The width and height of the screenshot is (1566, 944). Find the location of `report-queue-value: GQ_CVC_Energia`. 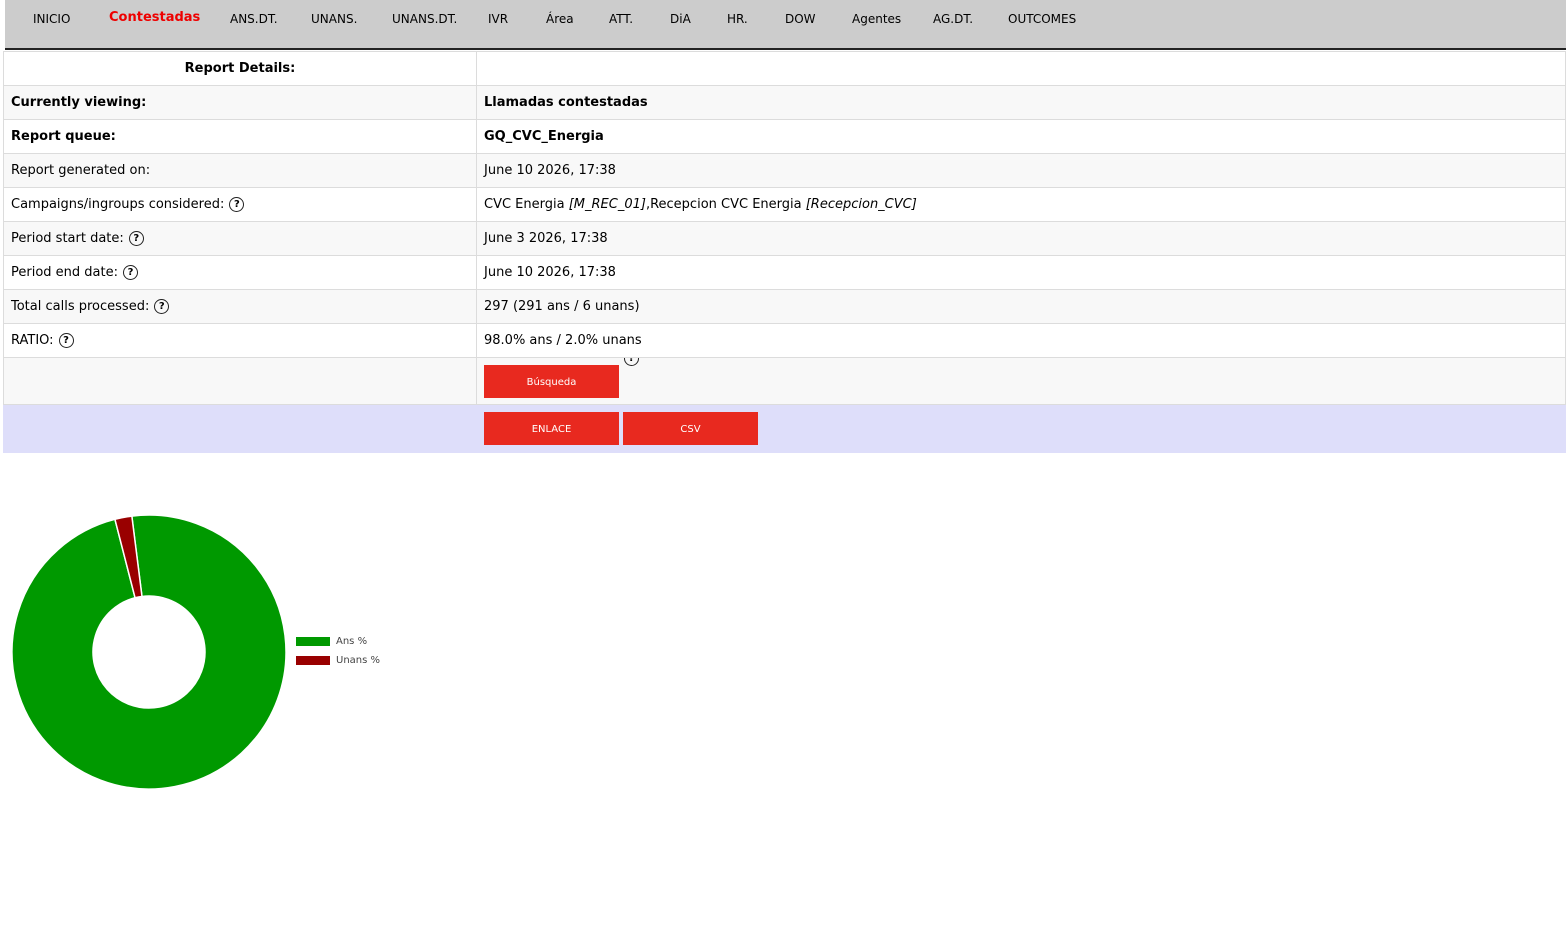

report-queue-value: GQ_CVC_Energia is located at coordinates (1021, 136).